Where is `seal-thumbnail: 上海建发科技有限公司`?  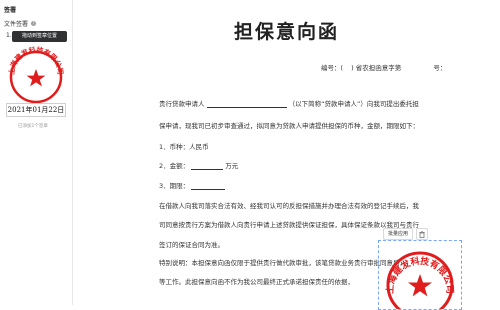
seal-thumbnail: 上海建发科技有限公司 is located at coordinates (36, 74).